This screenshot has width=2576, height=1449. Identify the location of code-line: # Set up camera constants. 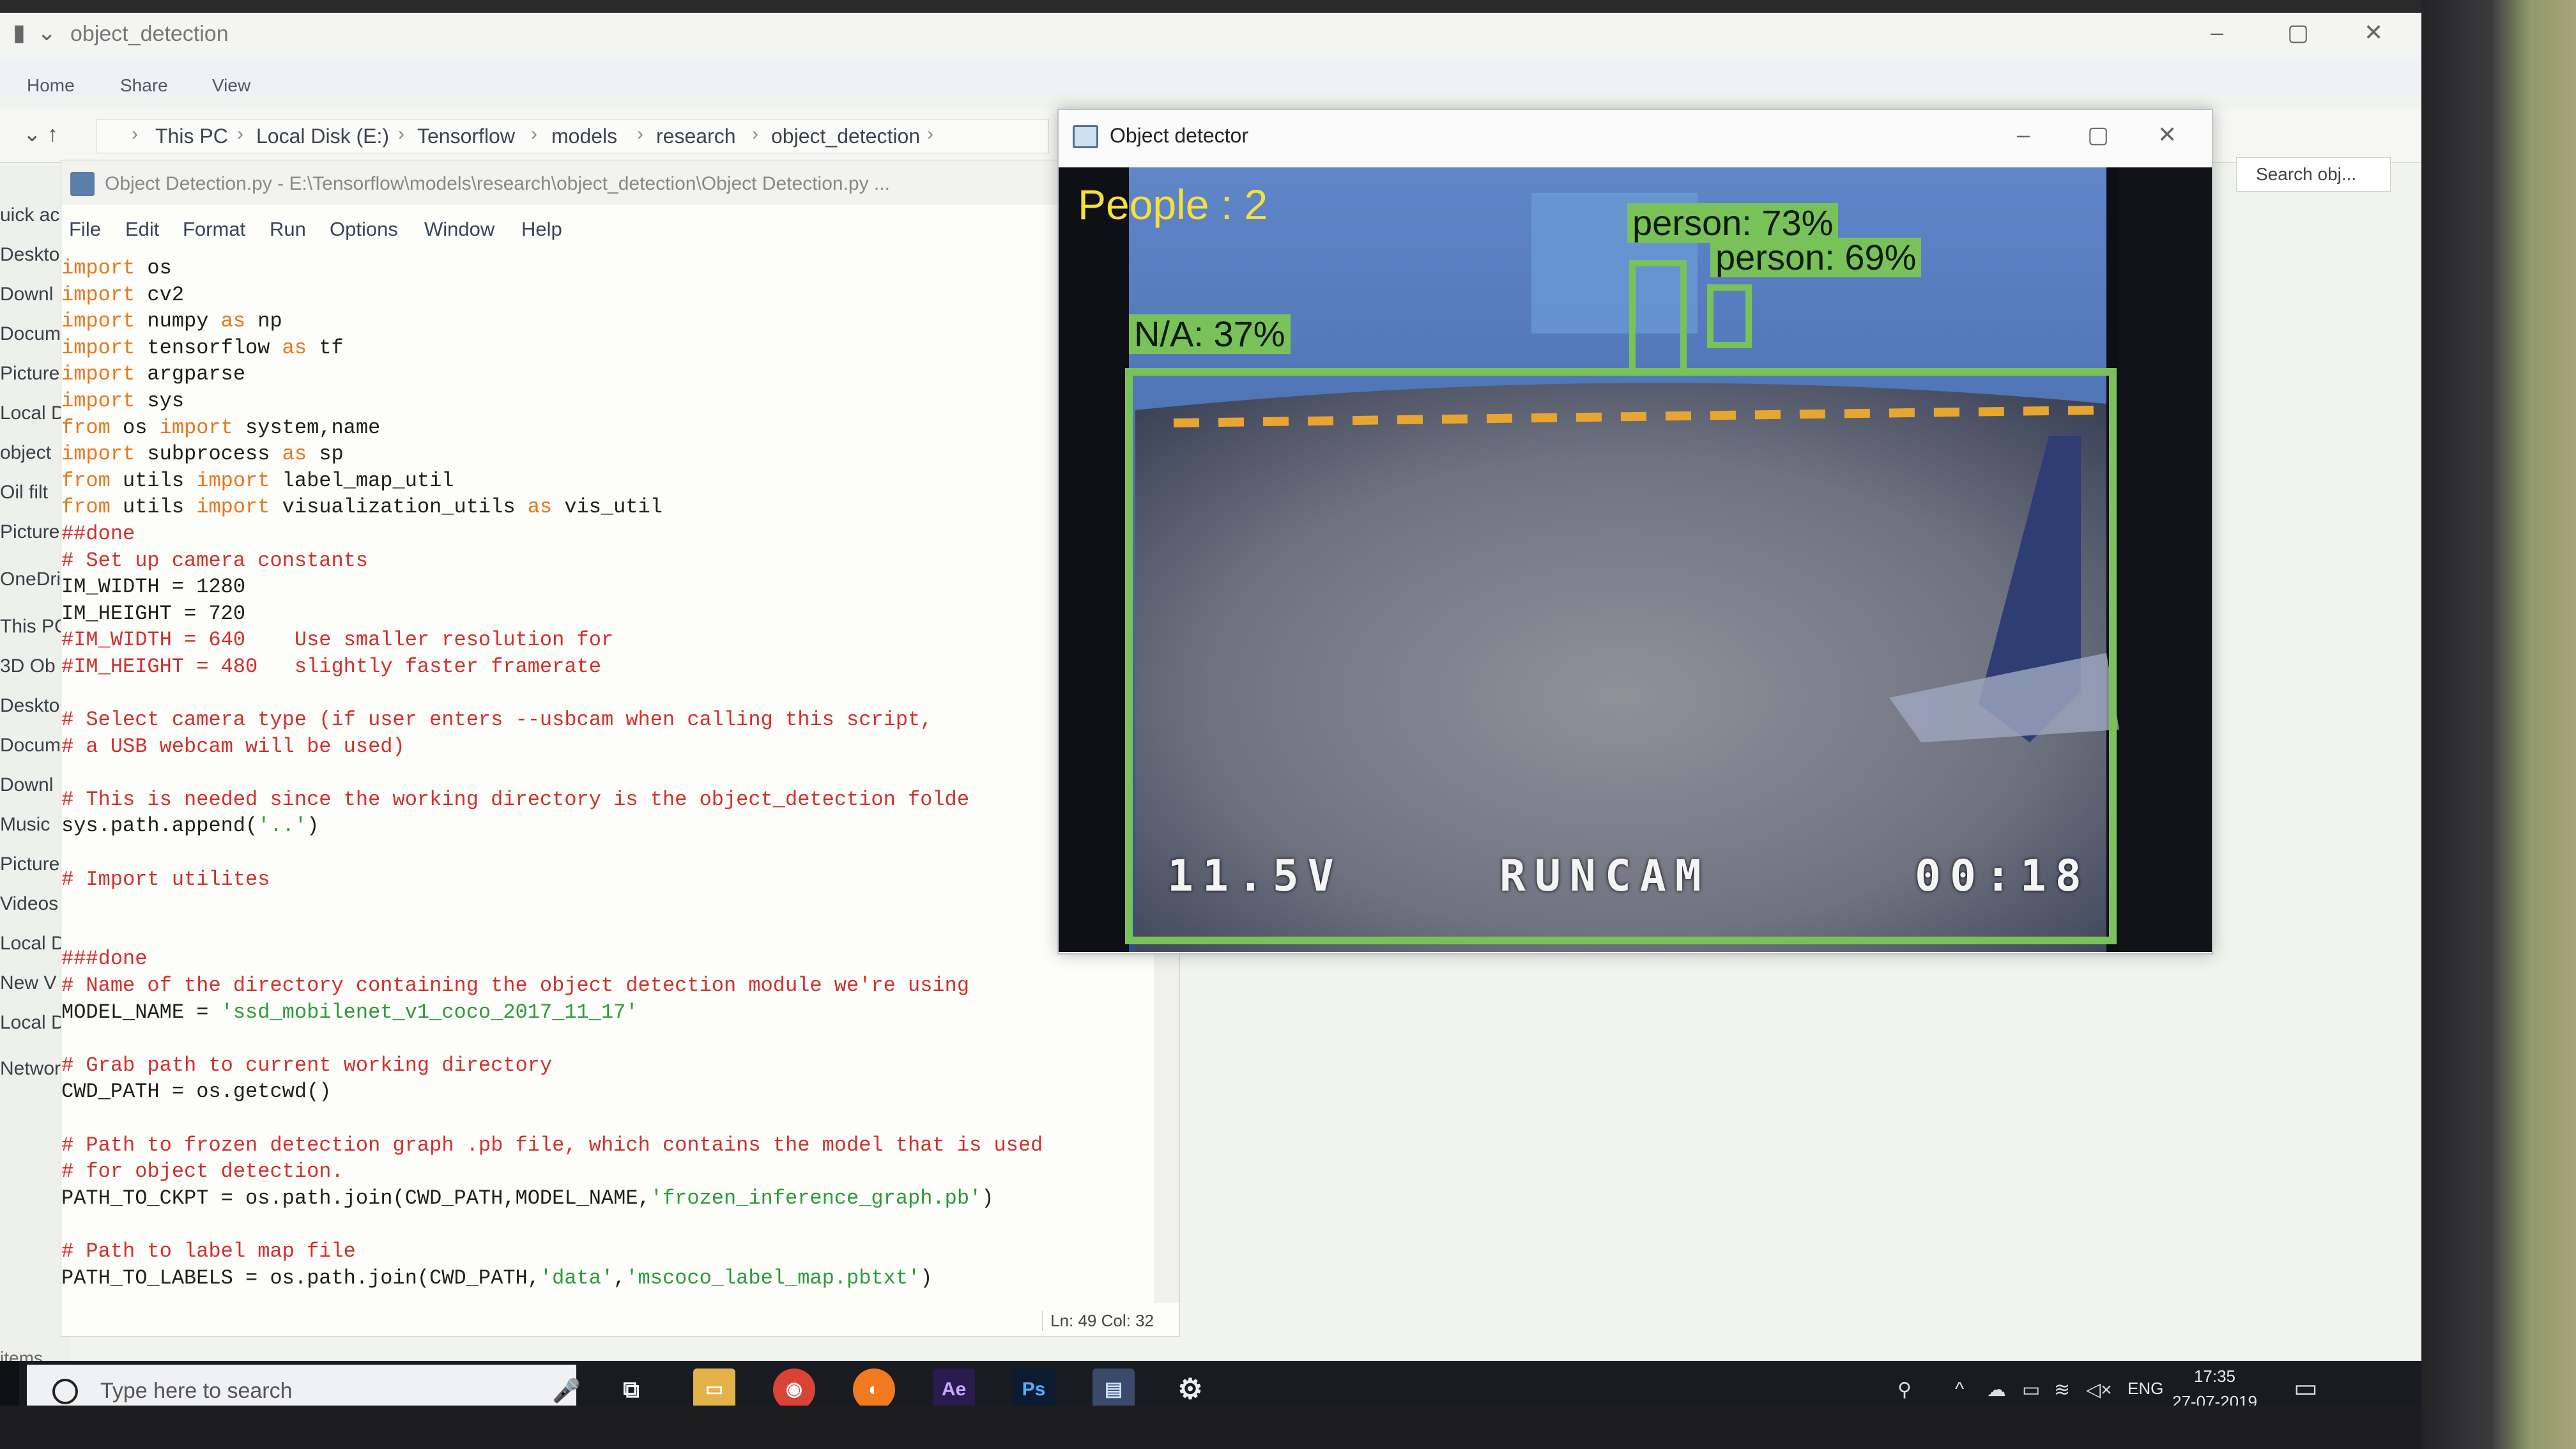
(215, 560).